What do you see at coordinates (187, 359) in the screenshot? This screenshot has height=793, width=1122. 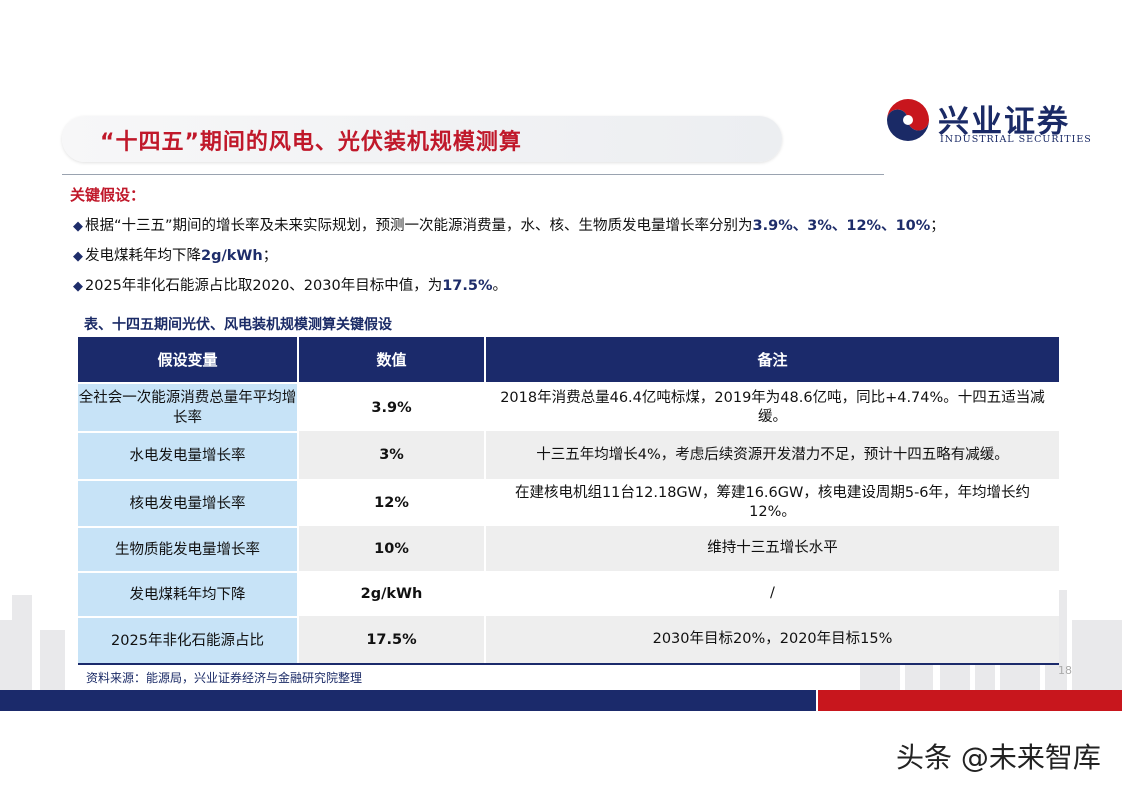 I see `table-header-variable: 假设变量` at bounding box center [187, 359].